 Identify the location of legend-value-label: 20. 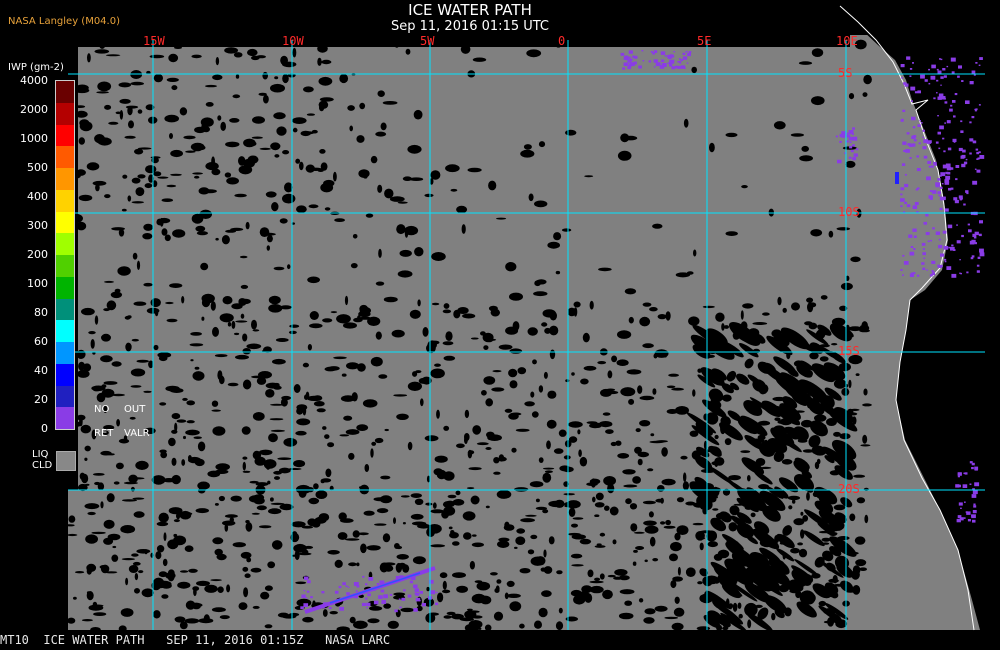
(41, 399).